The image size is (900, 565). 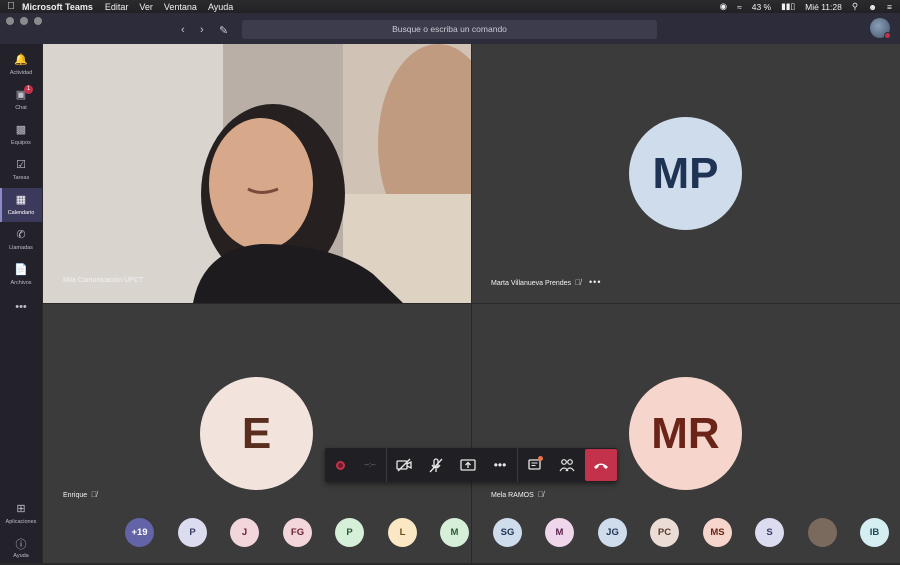 I want to click on rail-item-ayuda: ⓘ Ayuda, so click(x=21, y=548).